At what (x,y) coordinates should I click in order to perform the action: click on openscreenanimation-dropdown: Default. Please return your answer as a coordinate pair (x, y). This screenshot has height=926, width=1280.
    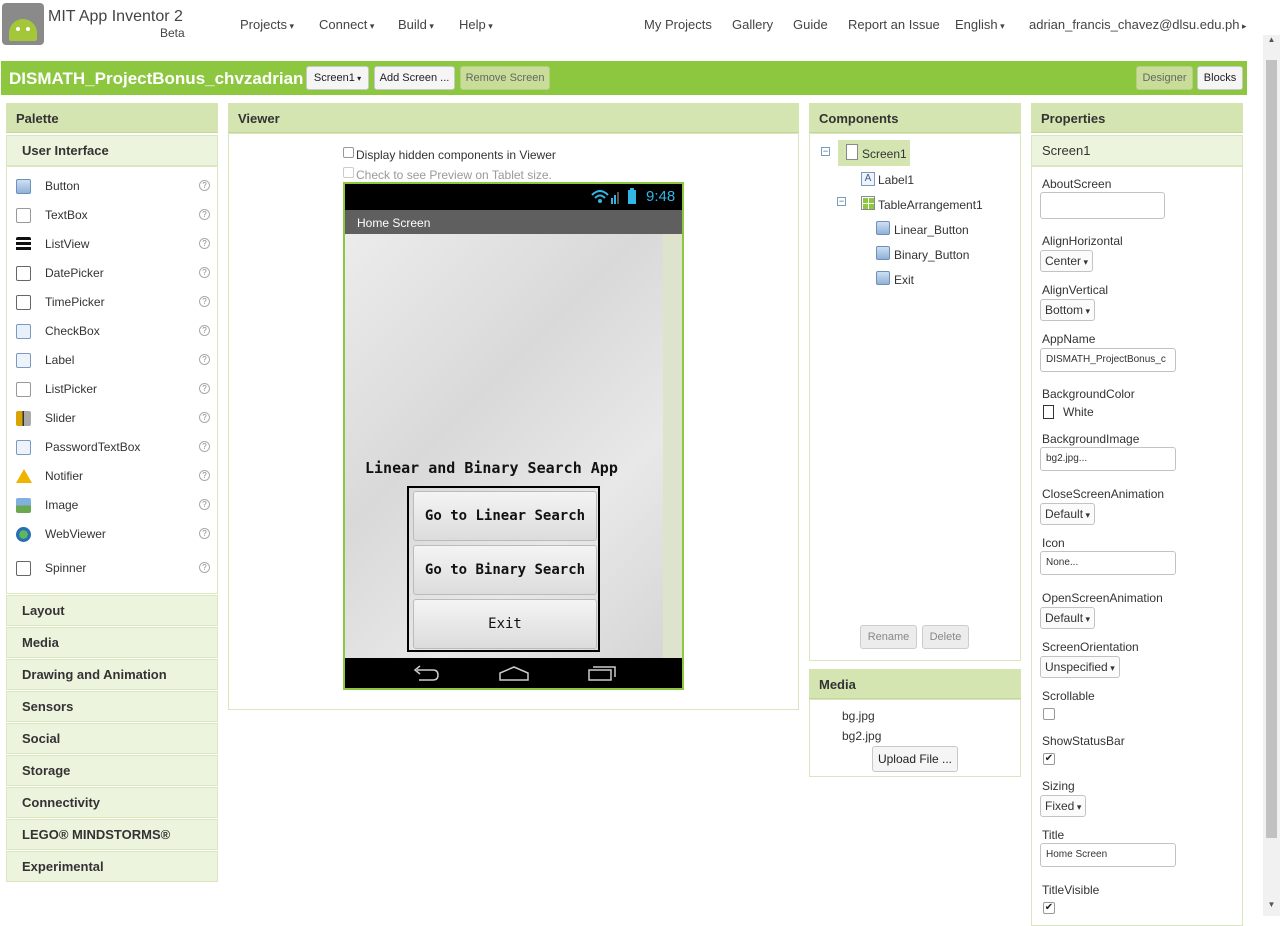
    Looking at the image, I should click on (1068, 618).